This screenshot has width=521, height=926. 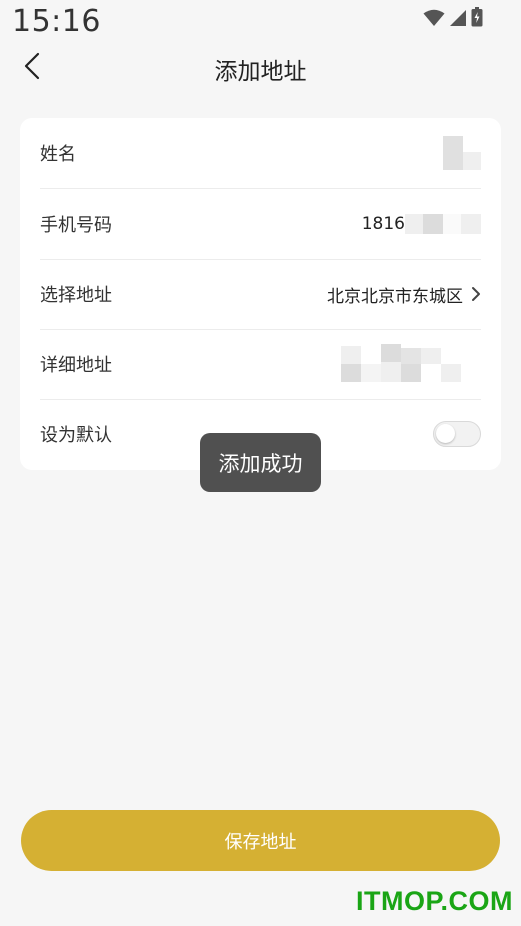 I want to click on phone-row: 手机号码 1816, so click(x=260, y=224).